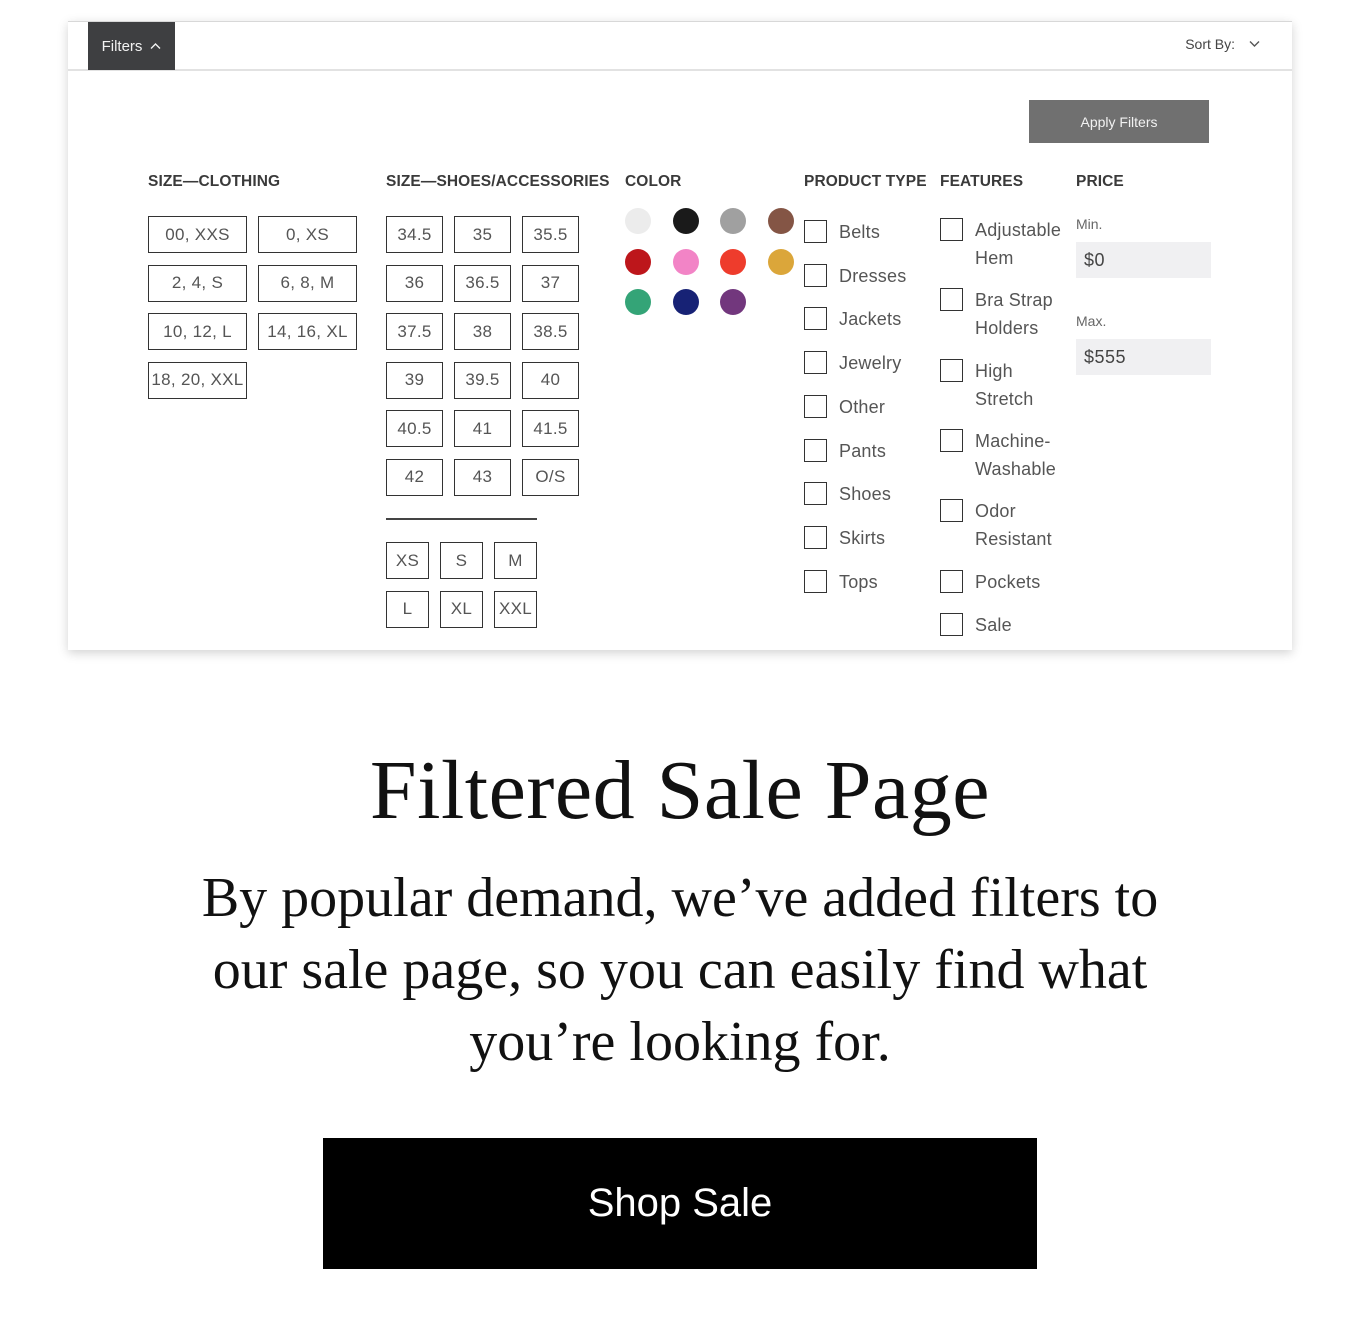 This screenshot has width=1360, height=1338. What do you see at coordinates (197, 380) in the screenshot?
I see `size-clothing-option: 18, 20, XXL` at bounding box center [197, 380].